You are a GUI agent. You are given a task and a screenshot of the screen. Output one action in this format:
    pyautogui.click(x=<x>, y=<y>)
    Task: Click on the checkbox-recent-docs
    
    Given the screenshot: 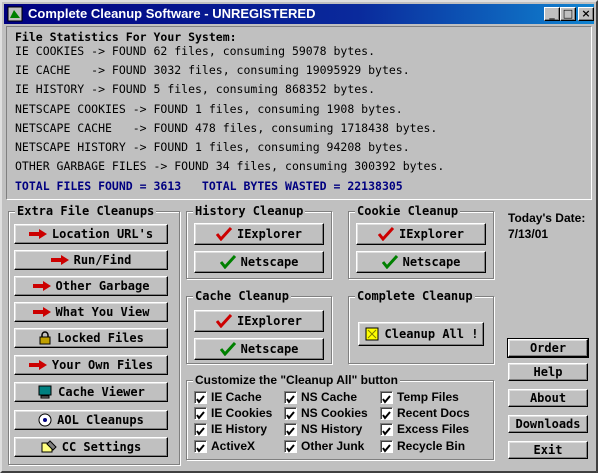 What is the action you would take?
    pyautogui.click(x=386, y=413)
    